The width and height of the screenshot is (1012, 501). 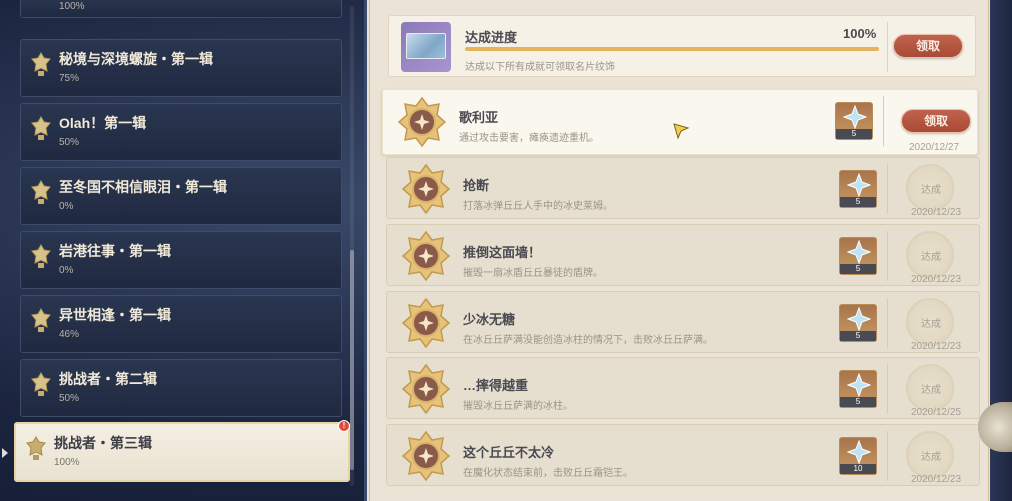 I want to click on pointer-cursor-icon, so click(x=681, y=131).